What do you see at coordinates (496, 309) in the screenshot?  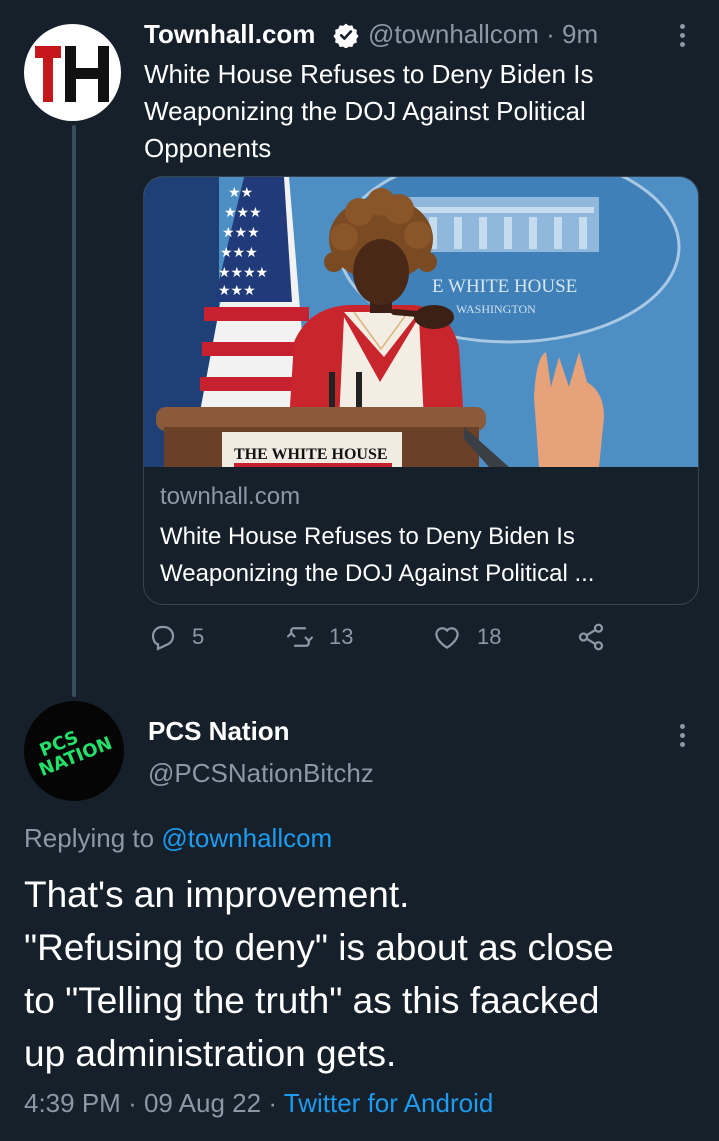 I see `seal-sublabel: WASHINGTON` at bounding box center [496, 309].